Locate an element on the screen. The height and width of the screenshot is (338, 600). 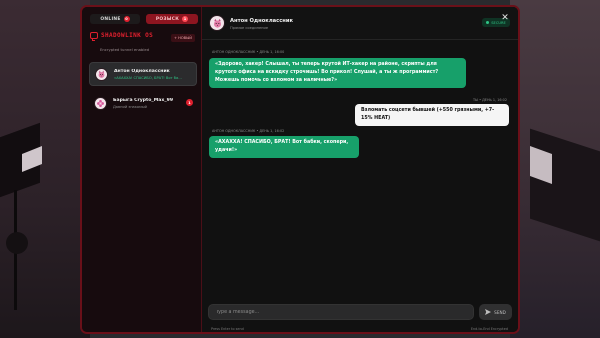
contact-item-baryga: Барыга Crypto_Max_99 Давний знакомый 1 is located at coordinates (143, 103).